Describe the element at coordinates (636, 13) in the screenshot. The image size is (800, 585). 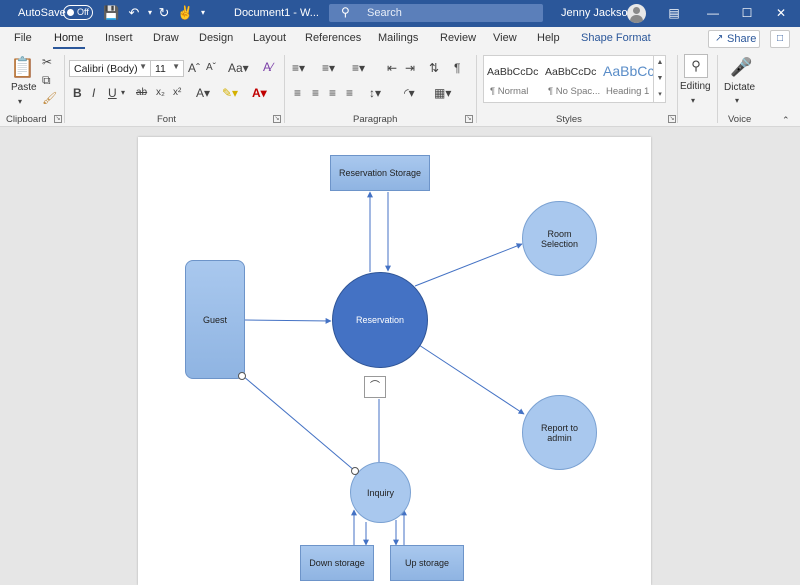
I see `avatar` at that location.